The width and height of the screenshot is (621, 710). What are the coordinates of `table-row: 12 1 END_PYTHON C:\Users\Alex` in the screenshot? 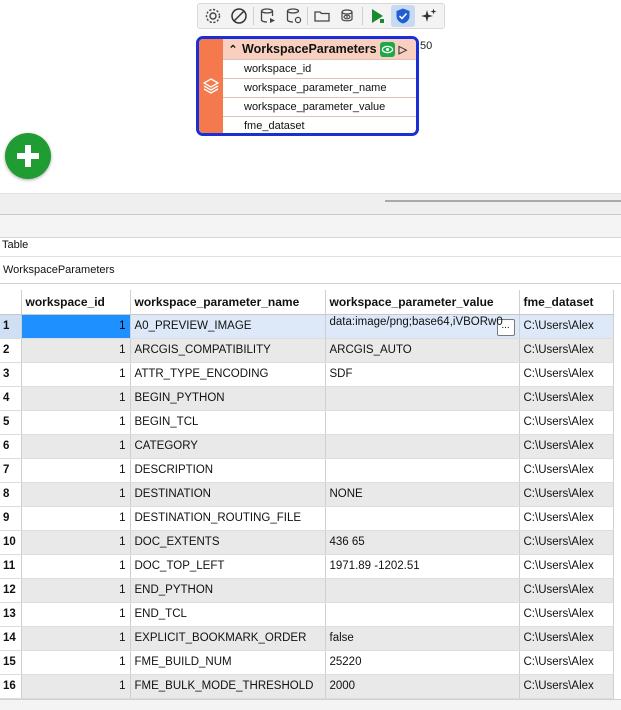 It's located at (307, 590).